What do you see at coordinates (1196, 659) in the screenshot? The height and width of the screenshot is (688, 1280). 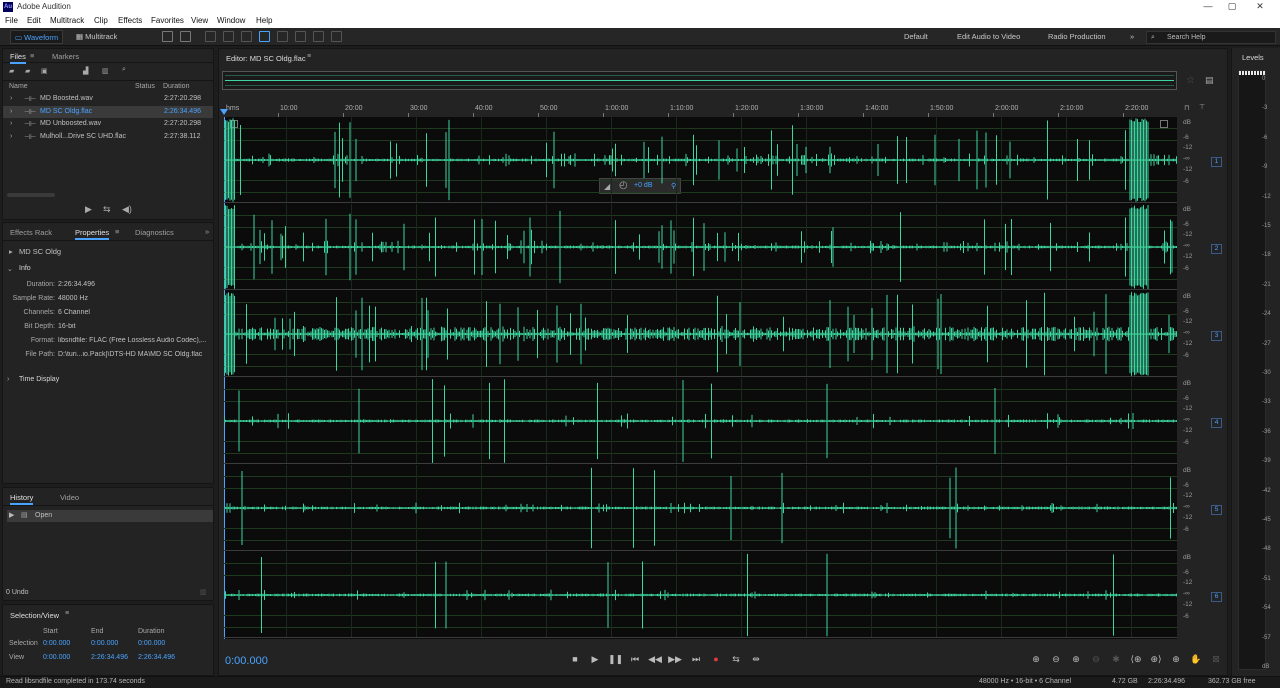 I see `hand-tool-icon: ✋` at bounding box center [1196, 659].